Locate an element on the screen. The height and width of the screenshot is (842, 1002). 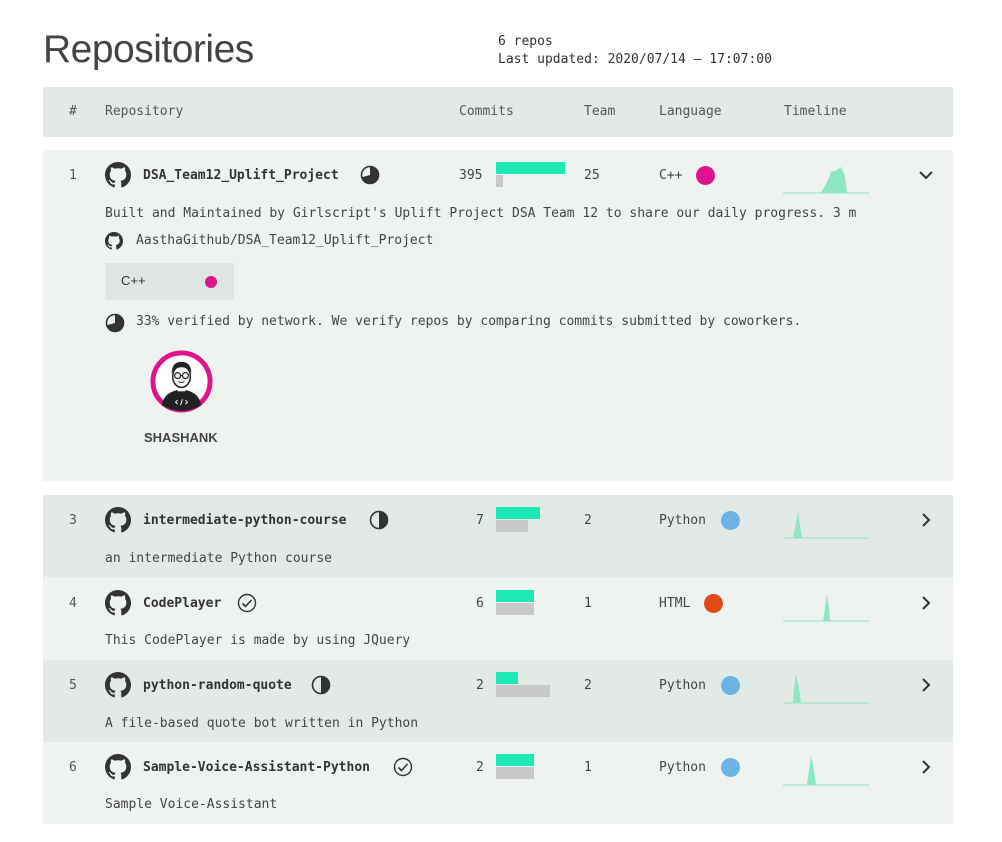
last-updated: Last updated: 2020/07/14 – 17:07:00 is located at coordinates (635, 59).